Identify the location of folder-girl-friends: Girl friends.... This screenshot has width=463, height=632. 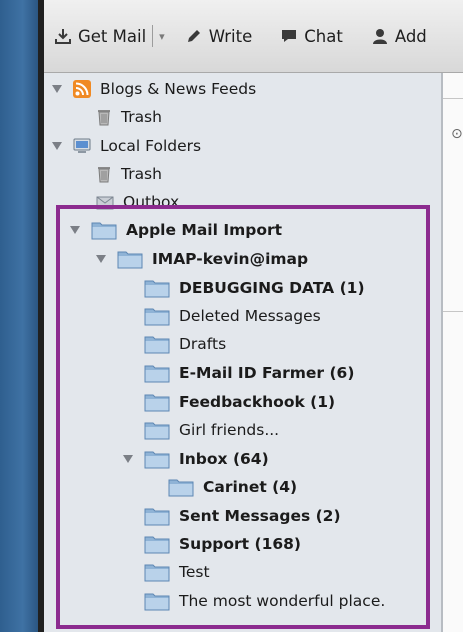
(211, 430).